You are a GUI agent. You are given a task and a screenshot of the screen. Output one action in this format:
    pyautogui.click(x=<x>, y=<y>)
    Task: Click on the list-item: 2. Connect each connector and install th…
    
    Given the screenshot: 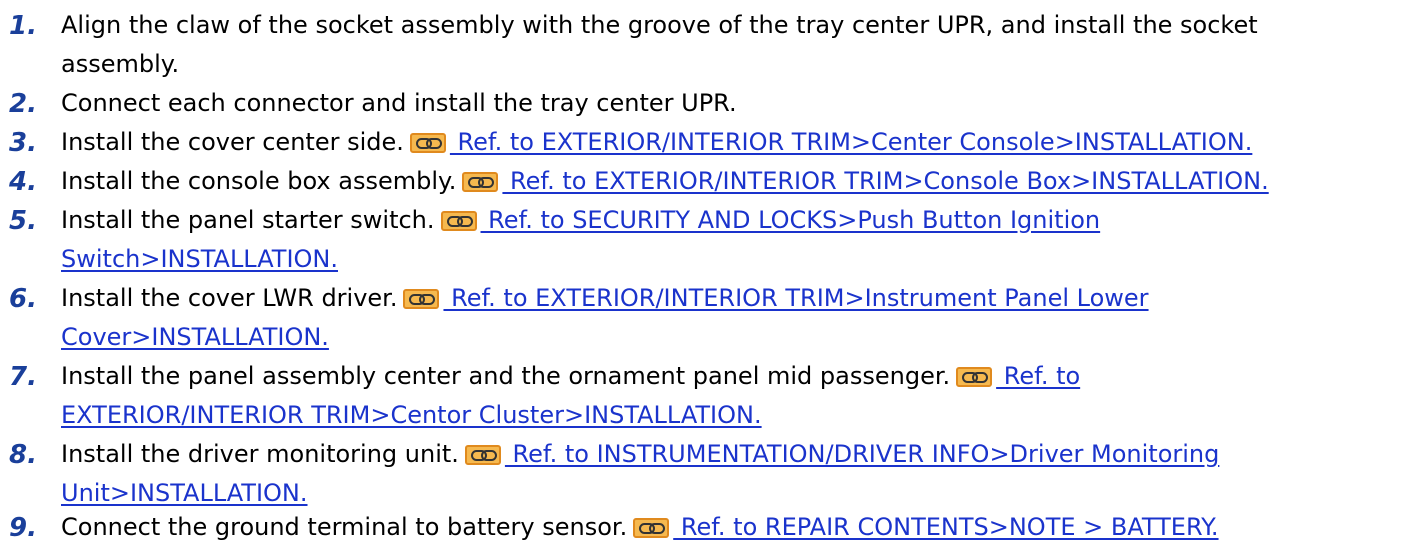 What is the action you would take?
    pyautogui.click(x=711, y=103)
    